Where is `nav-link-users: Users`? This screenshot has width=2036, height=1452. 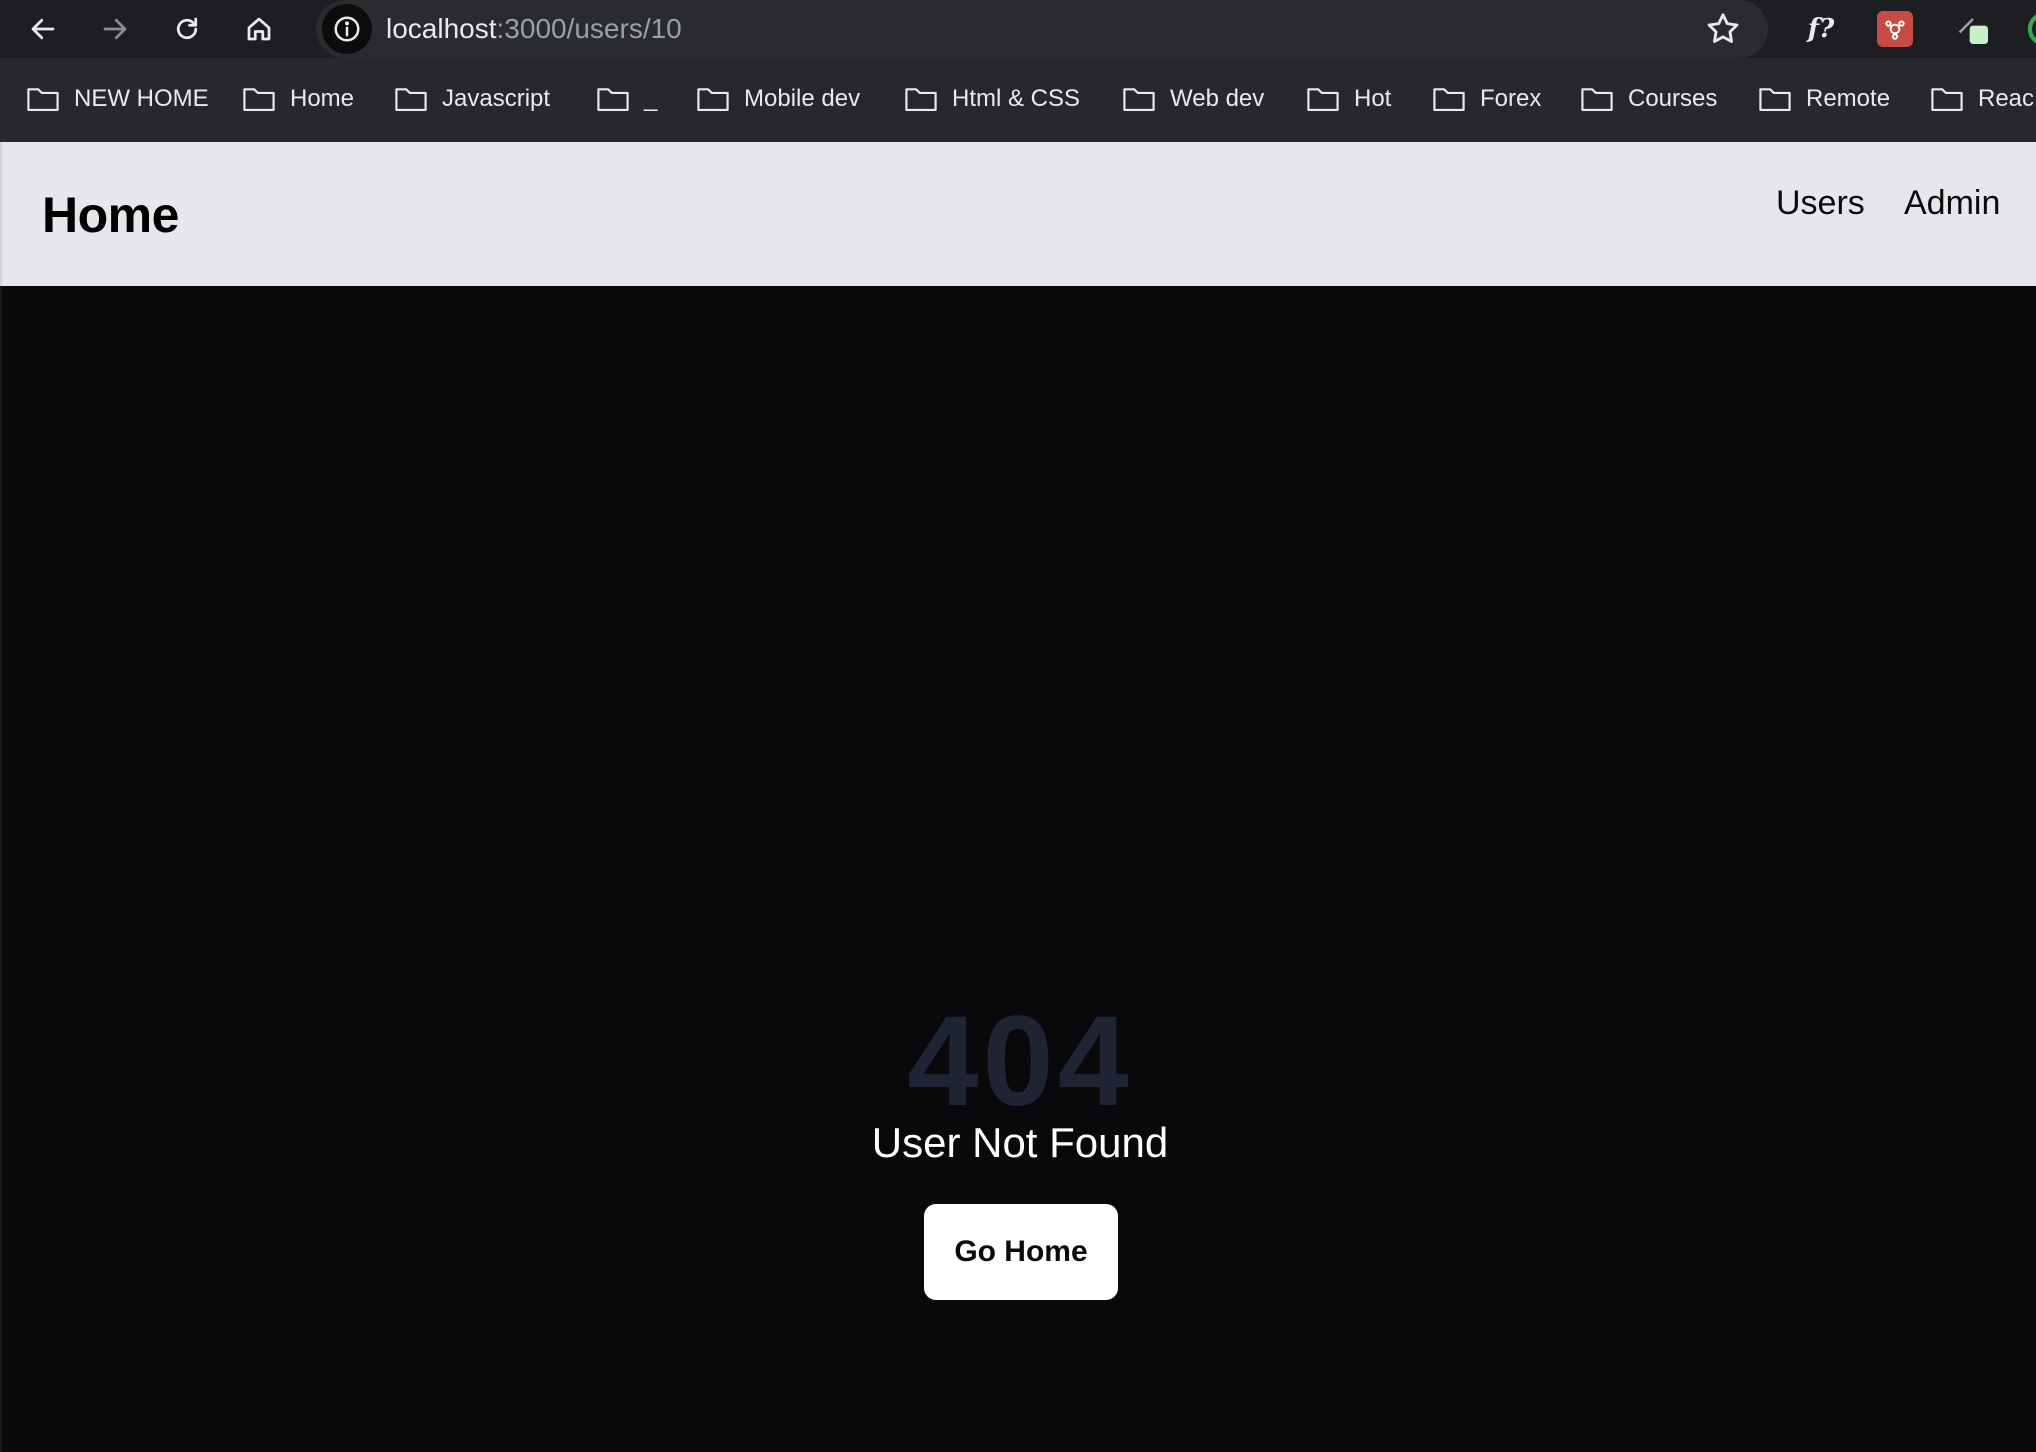 nav-link-users: Users is located at coordinates (1820, 203).